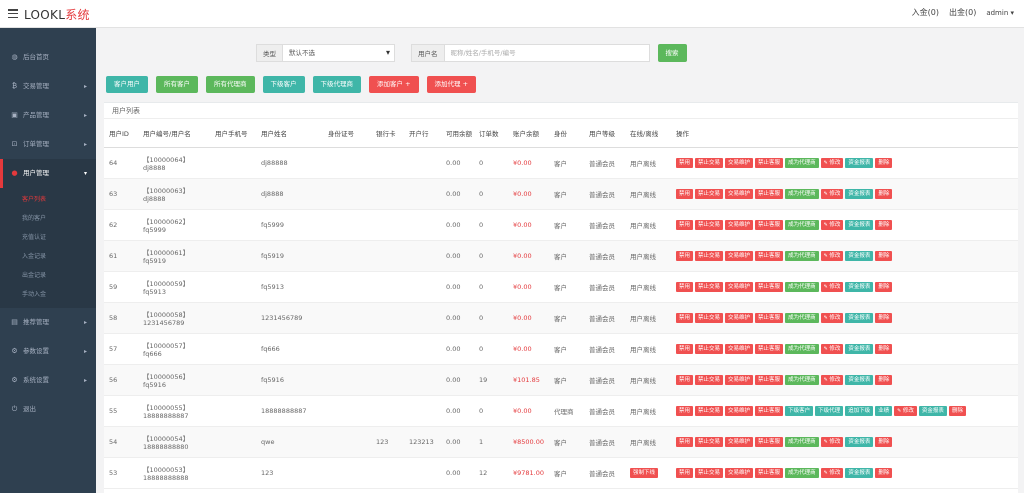 This screenshot has width=1024, height=493. Describe the element at coordinates (644, 472) in the screenshot. I see `force-offline-button: 强制下线` at that location.